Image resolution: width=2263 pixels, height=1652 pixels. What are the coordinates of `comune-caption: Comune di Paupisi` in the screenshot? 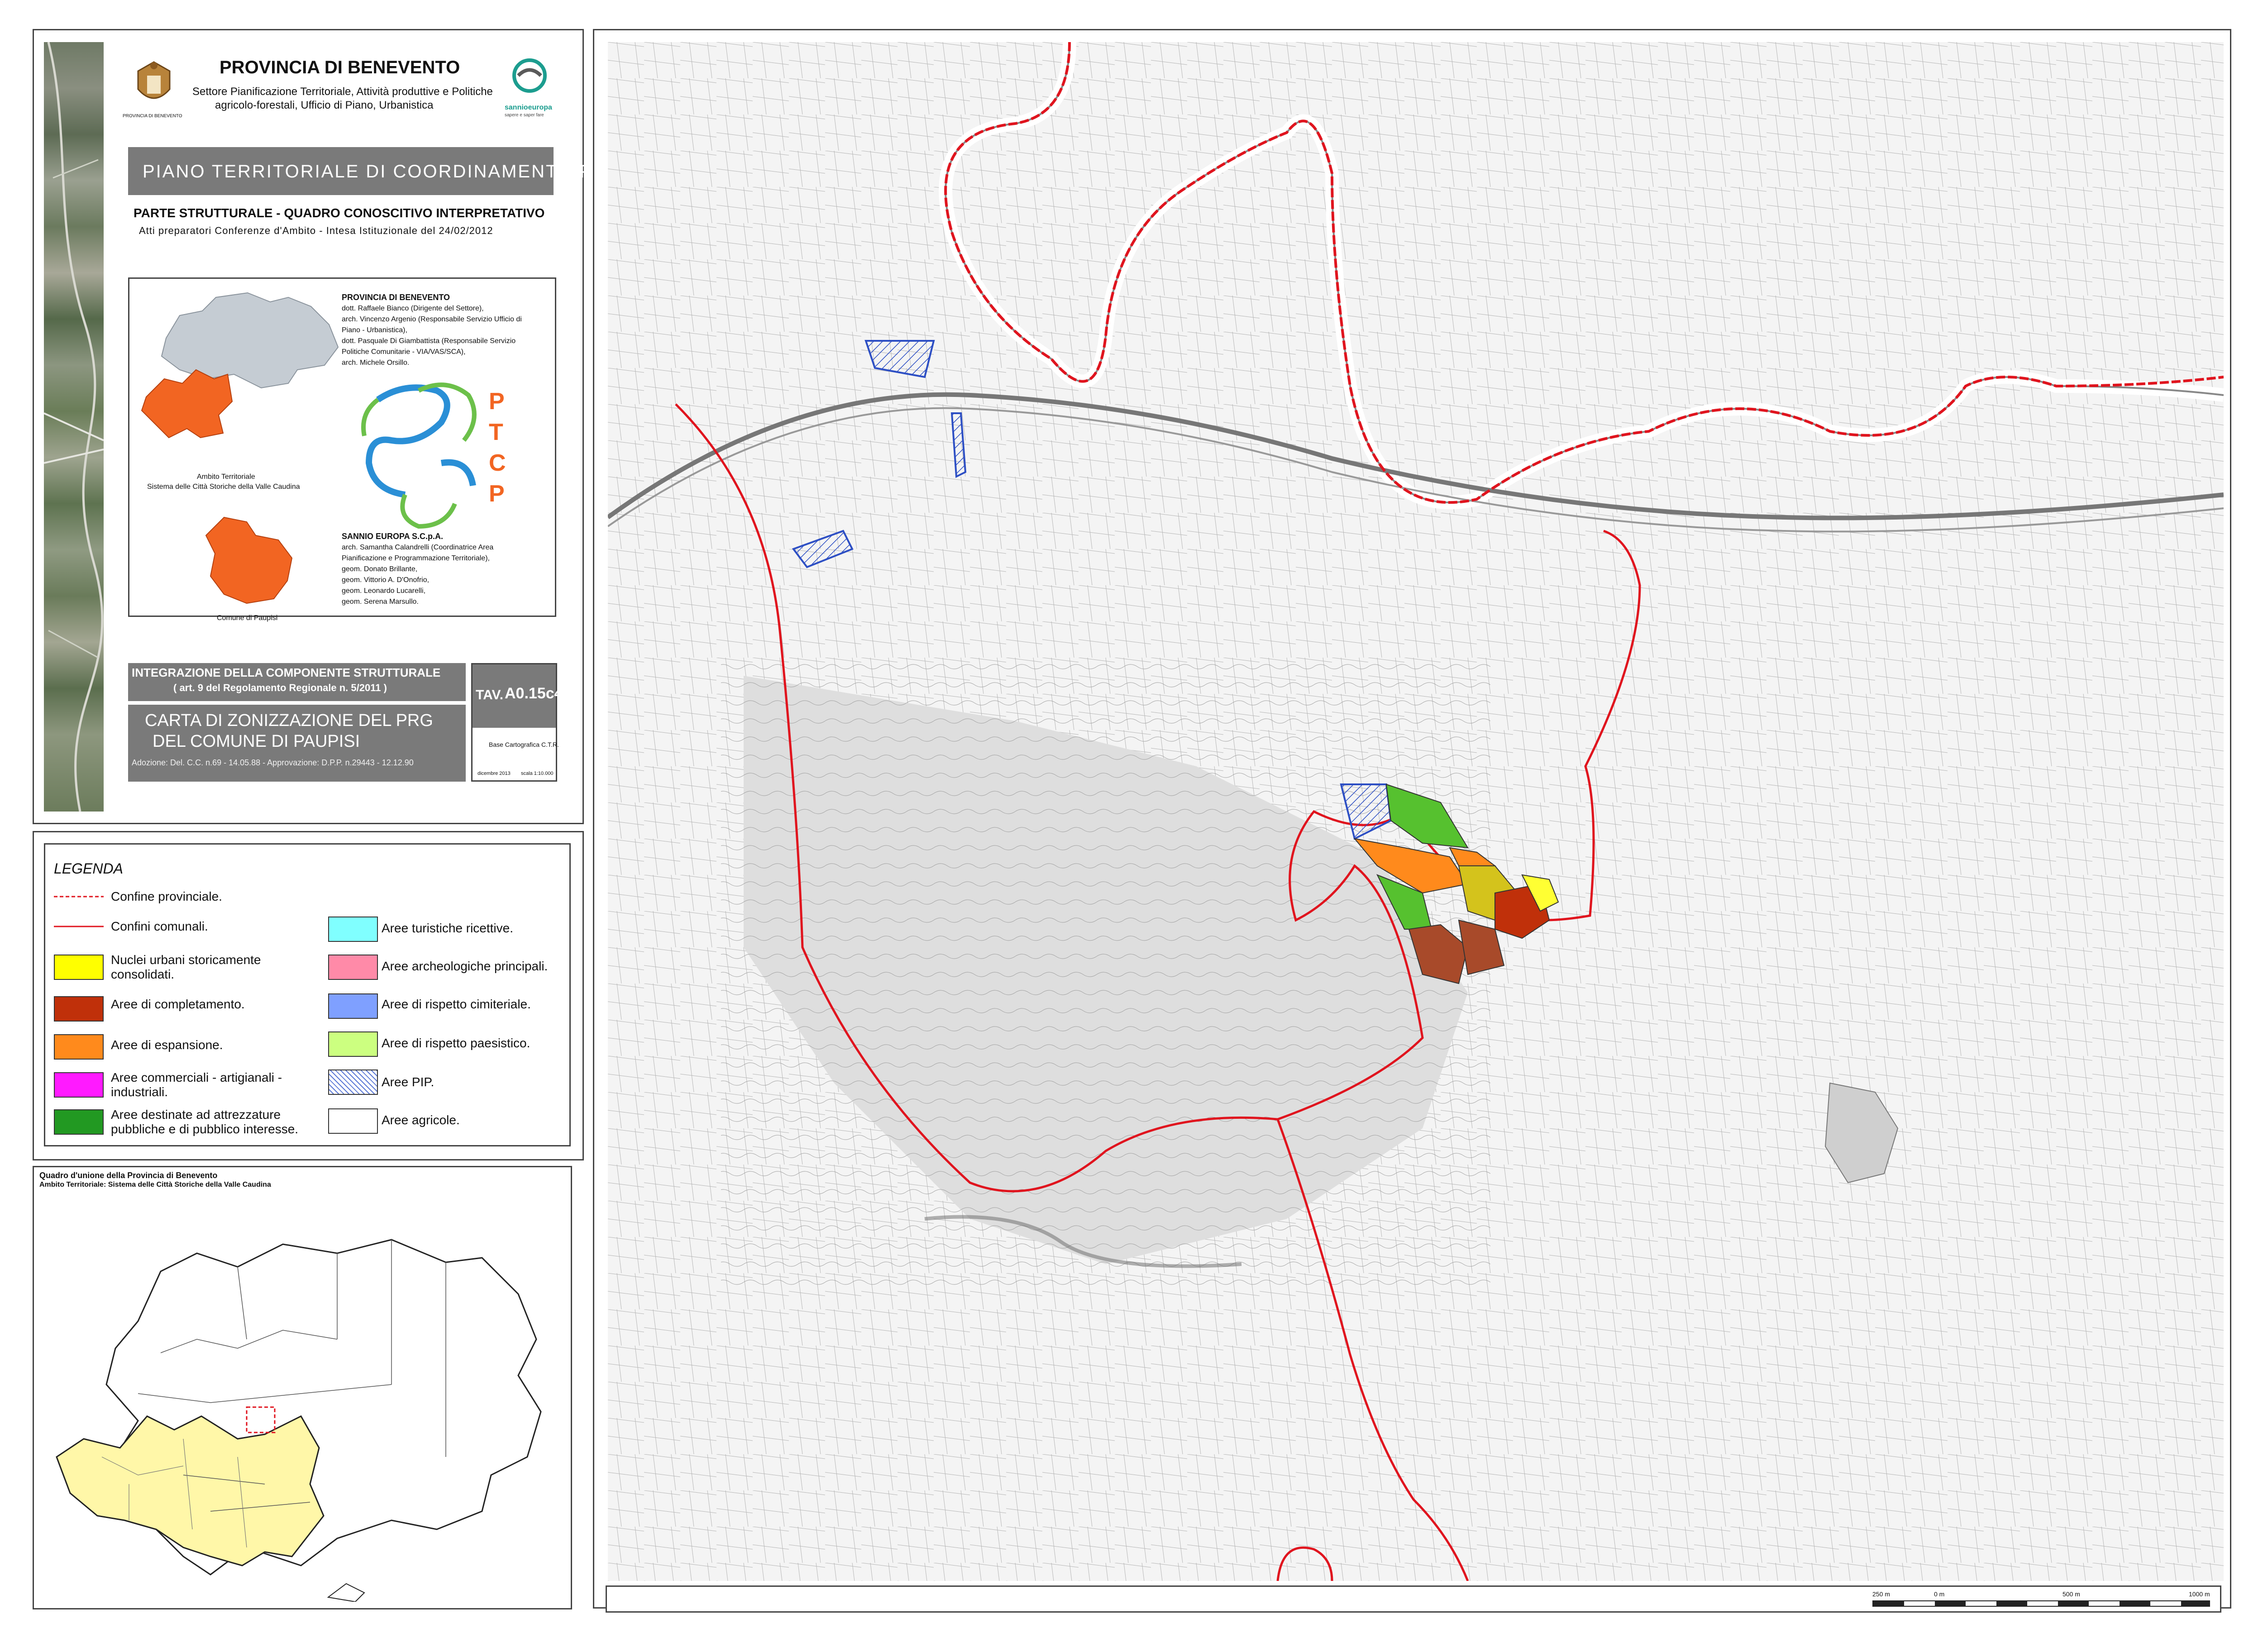 It's located at (247, 618).